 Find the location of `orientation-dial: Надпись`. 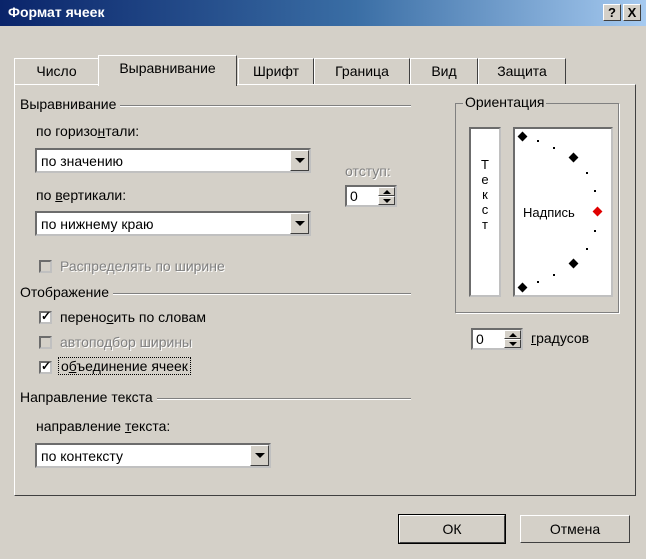

orientation-dial: Надпись is located at coordinates (563, 212).